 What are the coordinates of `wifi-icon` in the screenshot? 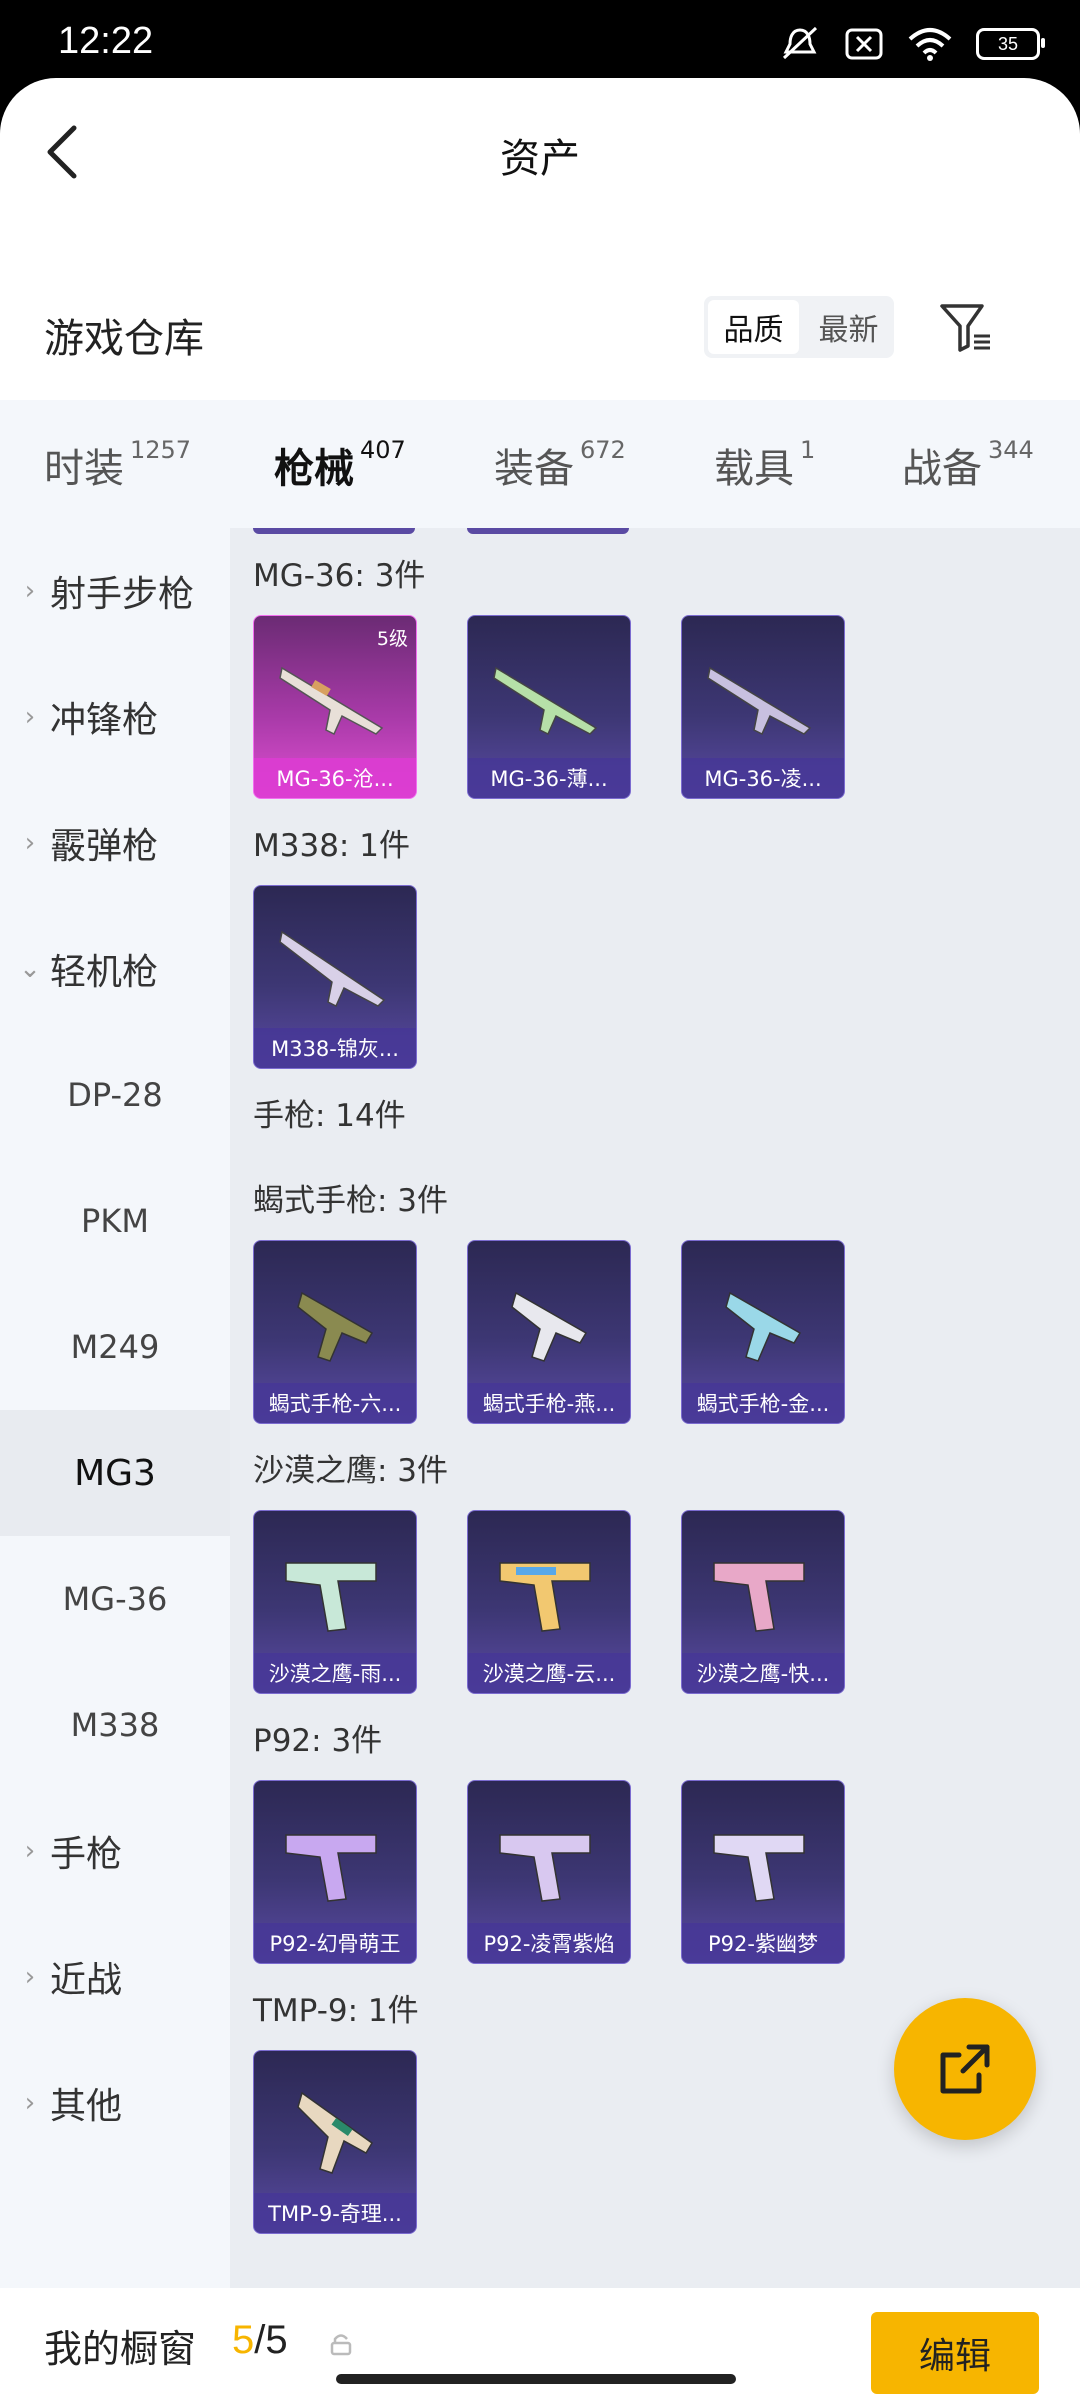 It's located at (930, 44).